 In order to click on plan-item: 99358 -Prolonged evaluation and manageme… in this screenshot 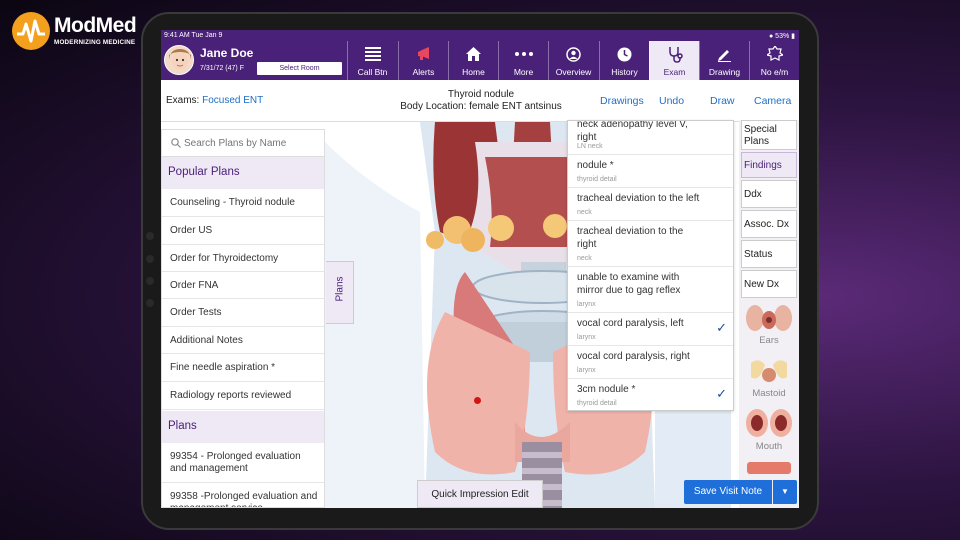, I will do `click(243, 495)`.